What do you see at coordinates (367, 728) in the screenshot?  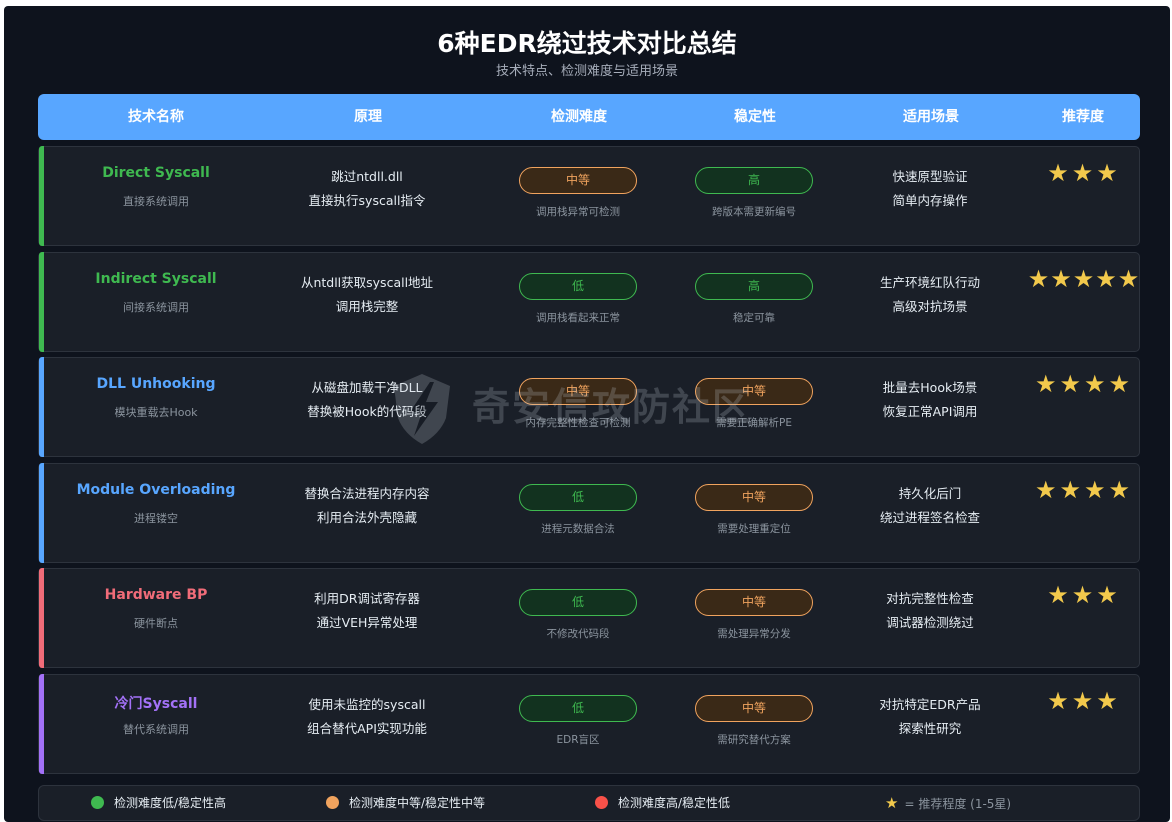 I see `principle-line-2: 组合替代API实现功能` at bounding box center [367, 728].